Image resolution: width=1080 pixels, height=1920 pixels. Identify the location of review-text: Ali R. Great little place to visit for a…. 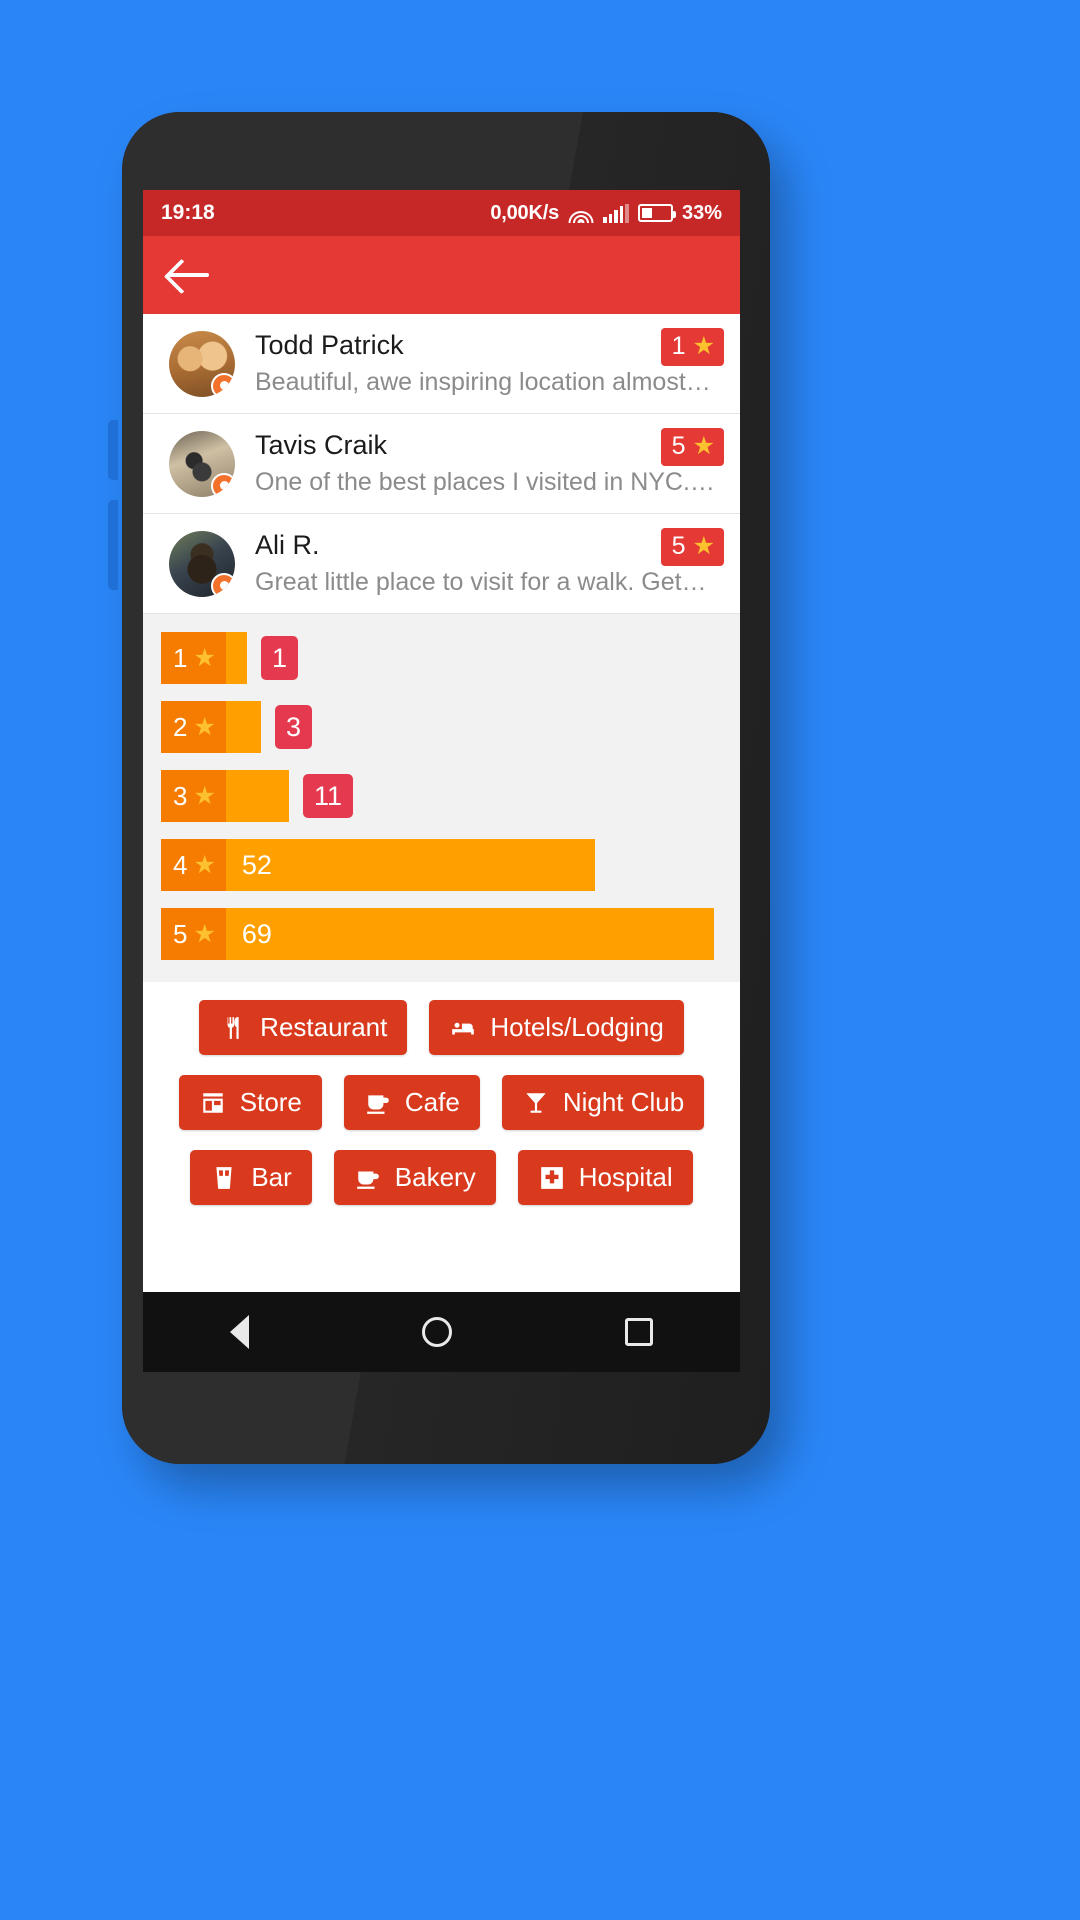
(488, 563).